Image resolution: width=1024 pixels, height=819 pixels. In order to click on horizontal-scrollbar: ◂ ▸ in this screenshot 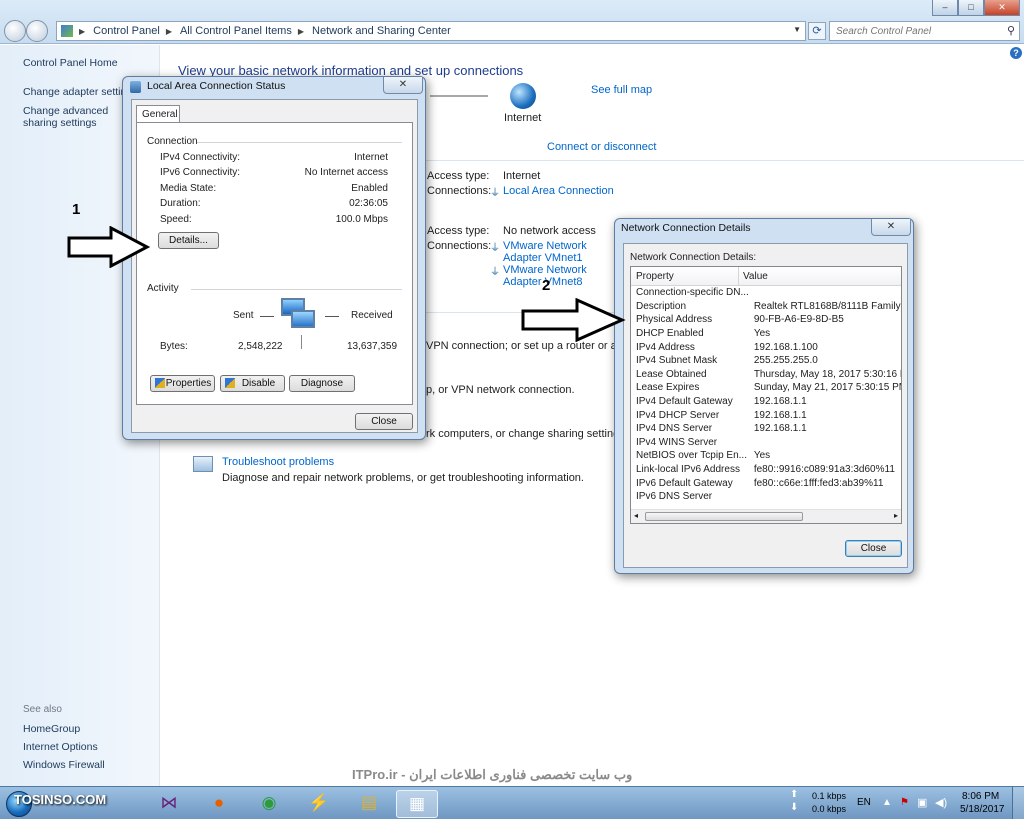, I will do `click(766, 516)`.